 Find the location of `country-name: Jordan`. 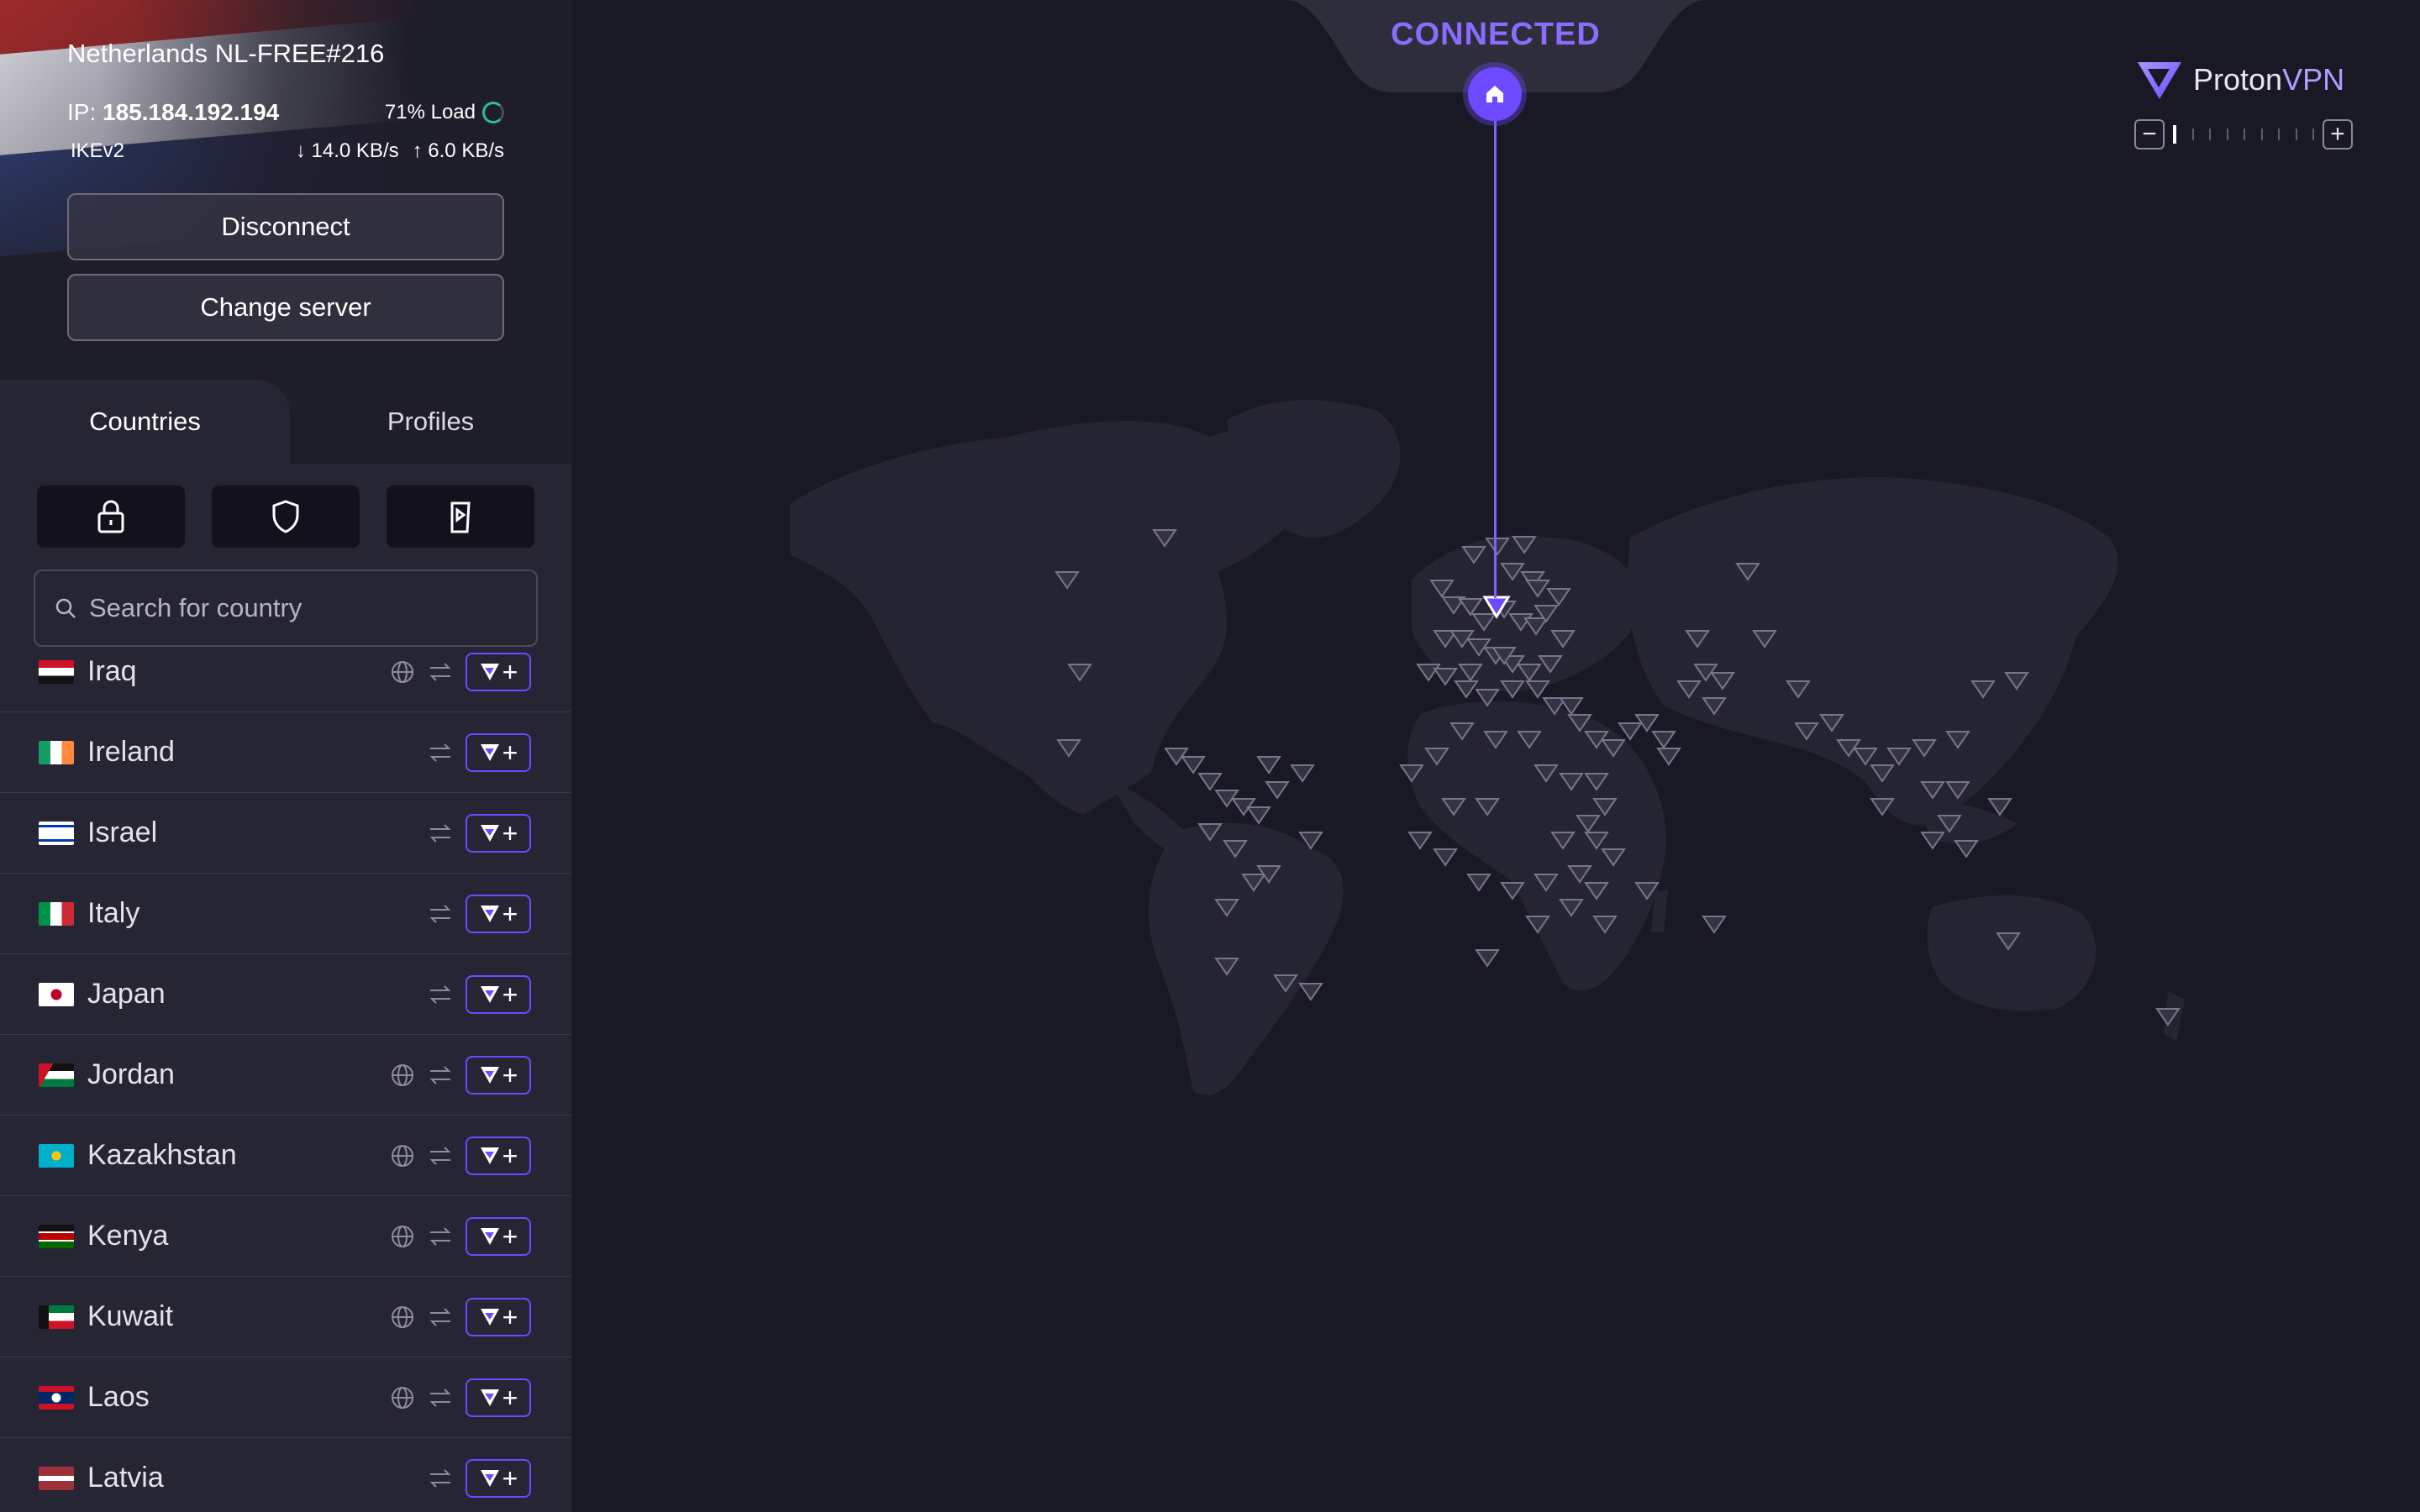

country-name: Jordan is located at coordinates (131, 1074).